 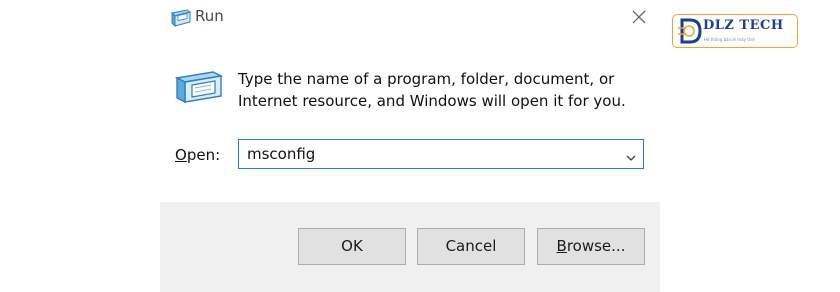 I want to click on cancel-button: Cancel, so click(x=471, y=246).